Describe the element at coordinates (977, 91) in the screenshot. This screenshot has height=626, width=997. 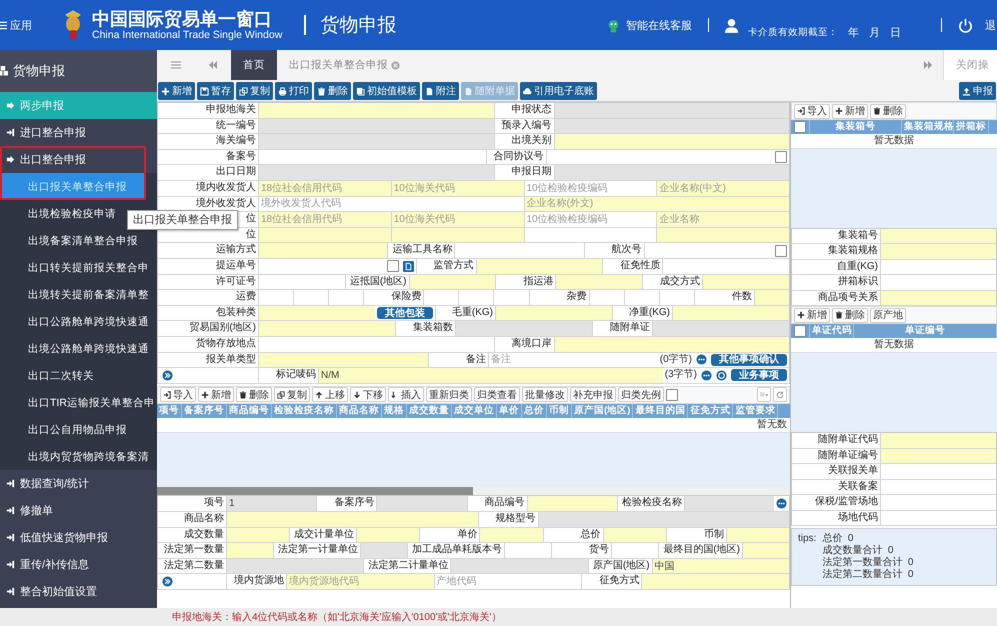
I see `submit-button: 申报` at that location.